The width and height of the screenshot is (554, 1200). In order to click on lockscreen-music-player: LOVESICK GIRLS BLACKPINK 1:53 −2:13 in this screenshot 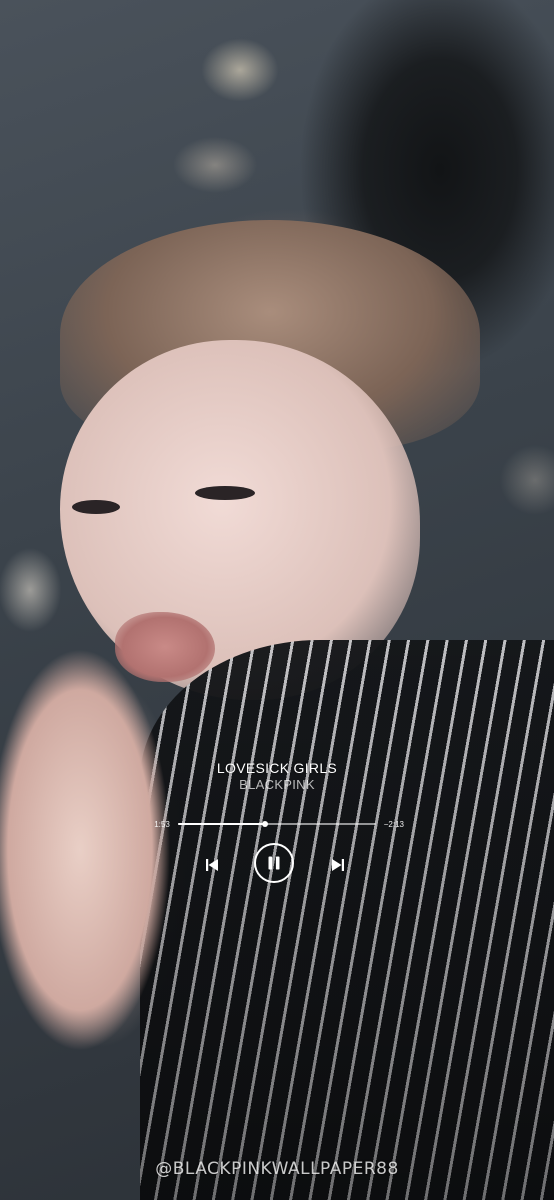, I will do `click(277, 824)`.